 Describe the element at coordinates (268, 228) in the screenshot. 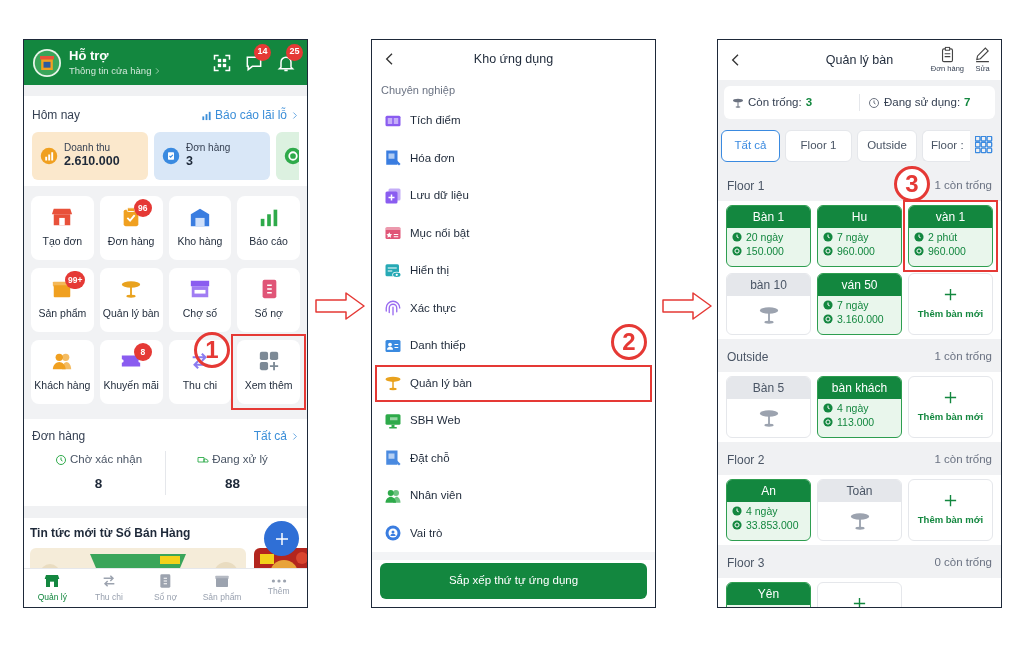

I see `app-tile: Báo cáo` at that location.